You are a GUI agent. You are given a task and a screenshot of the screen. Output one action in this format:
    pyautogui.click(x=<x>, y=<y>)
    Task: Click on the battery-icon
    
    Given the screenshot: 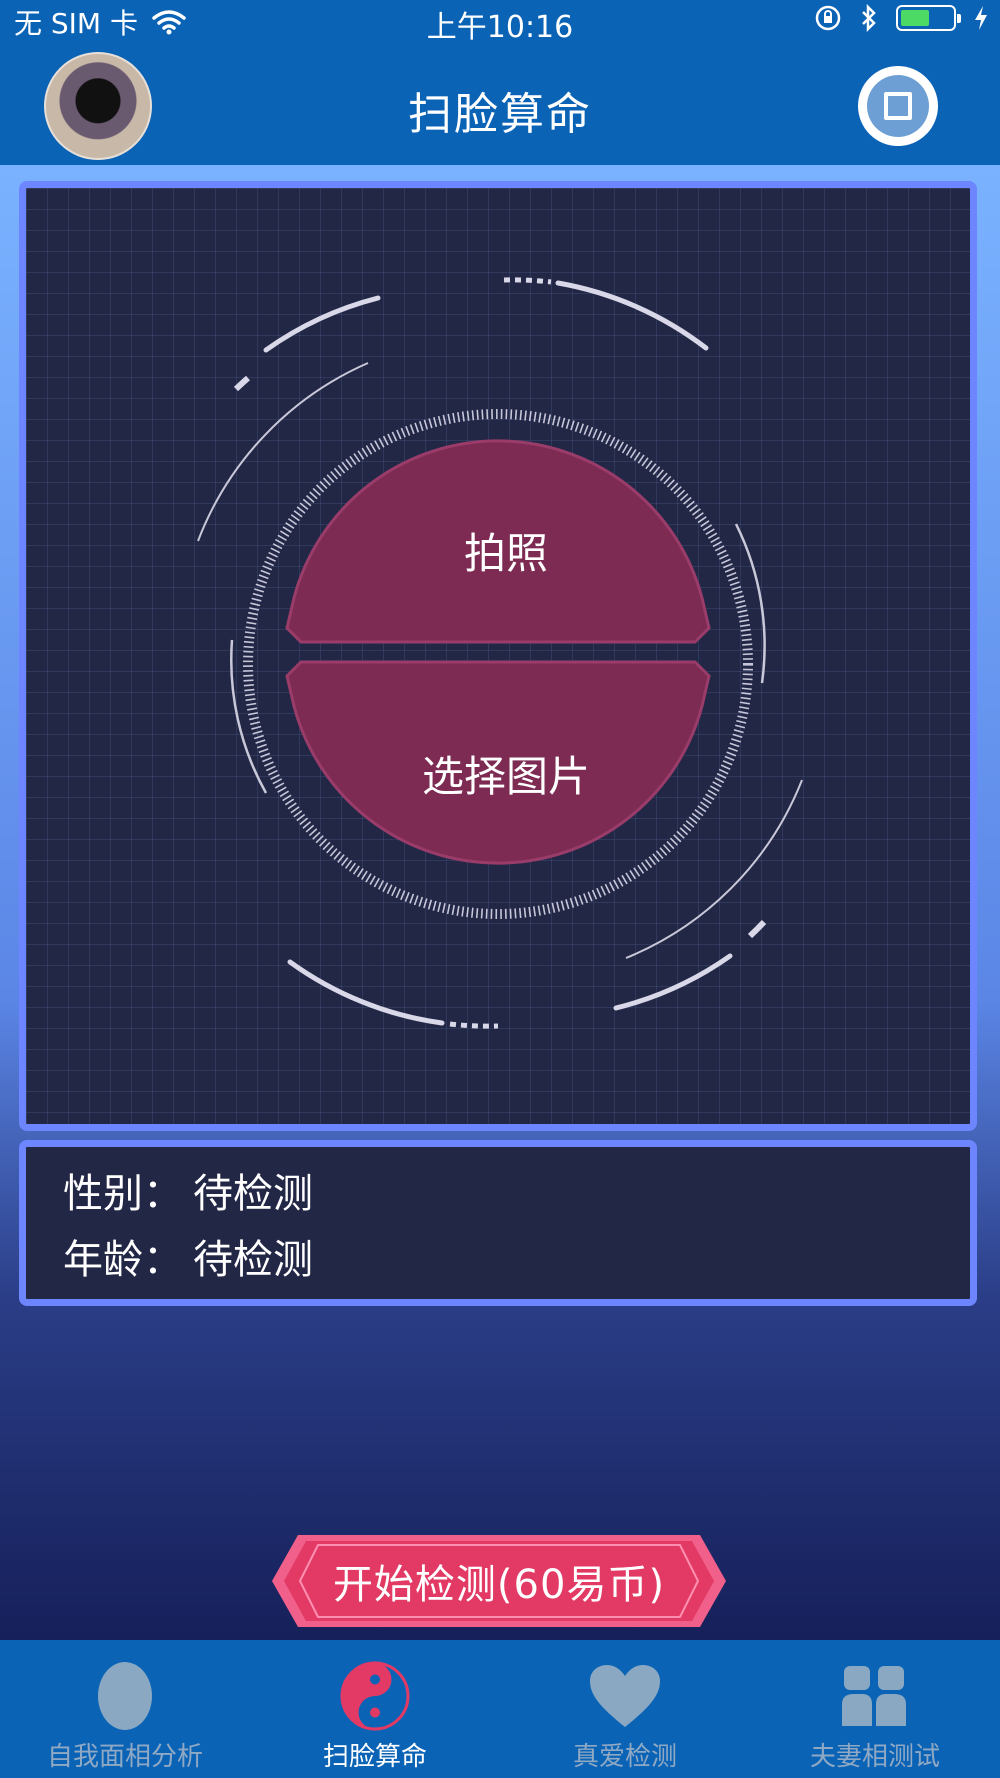 What is the action you would take?
    pyautogui.click(x=928, y=18)
    